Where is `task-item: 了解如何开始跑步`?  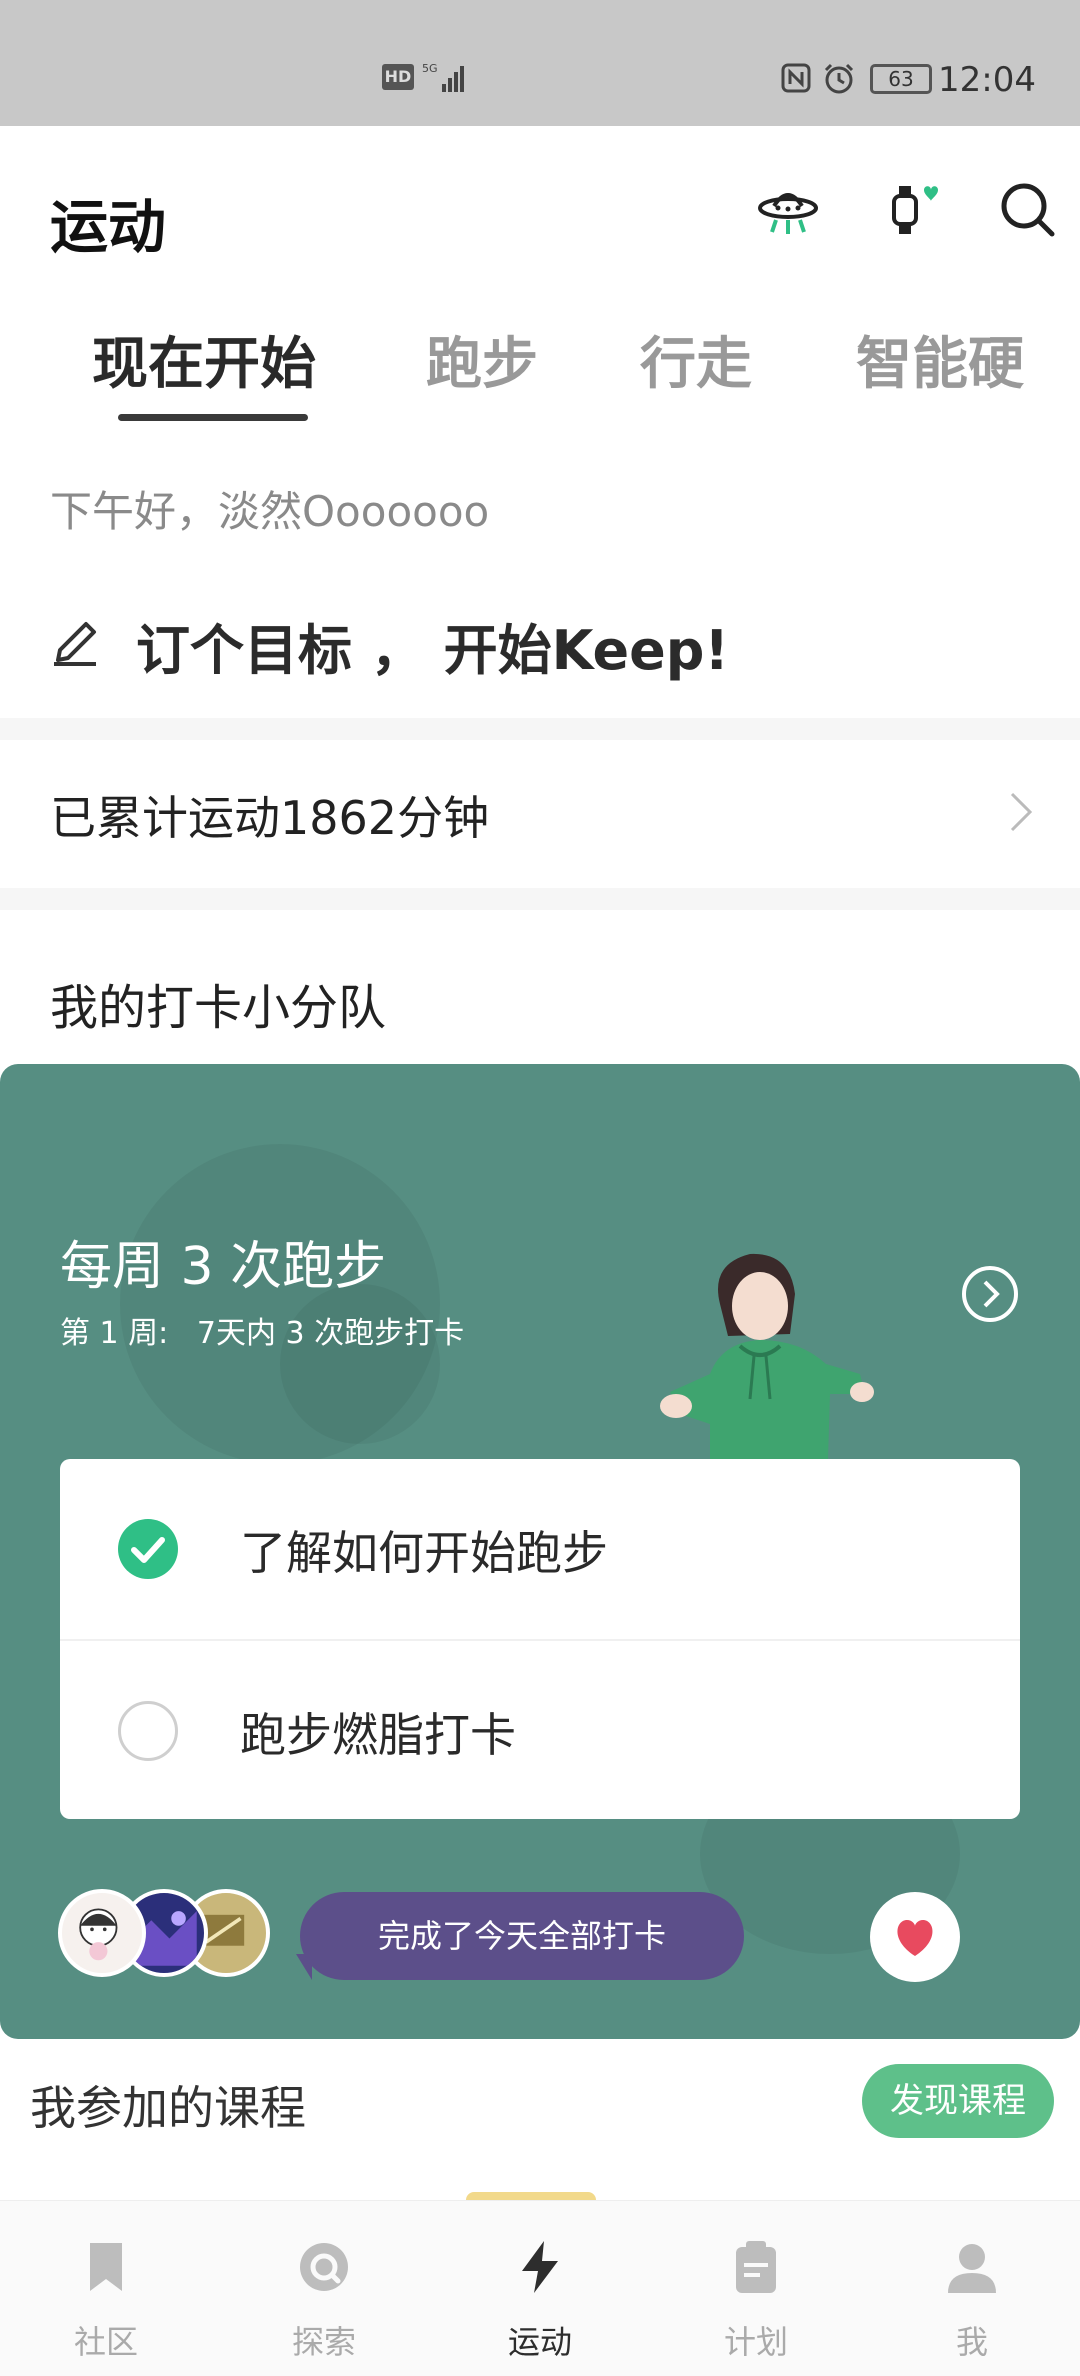
task-item: 了解如何开始跑步 is located at coordinates (540, 1549).